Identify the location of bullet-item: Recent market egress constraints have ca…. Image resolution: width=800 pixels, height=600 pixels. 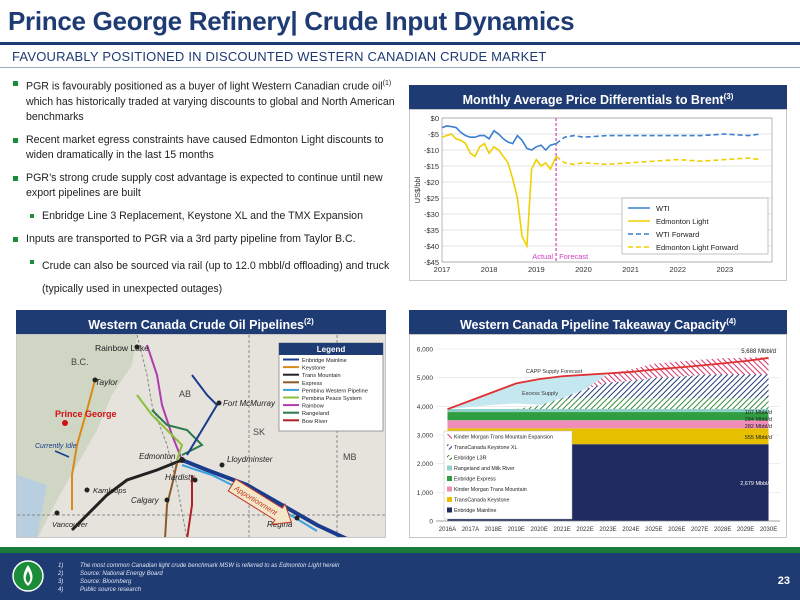
(202, 148).